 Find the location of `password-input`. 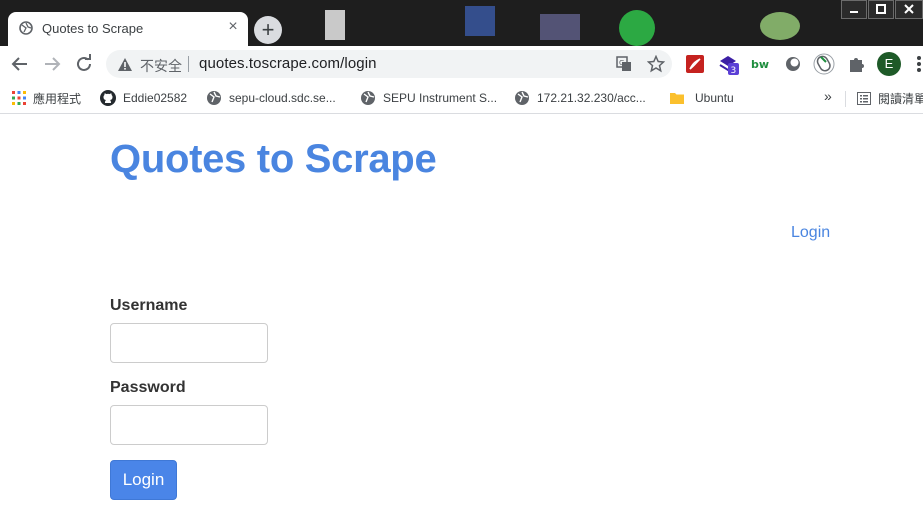

password-input is located at coordinates (189, 425).